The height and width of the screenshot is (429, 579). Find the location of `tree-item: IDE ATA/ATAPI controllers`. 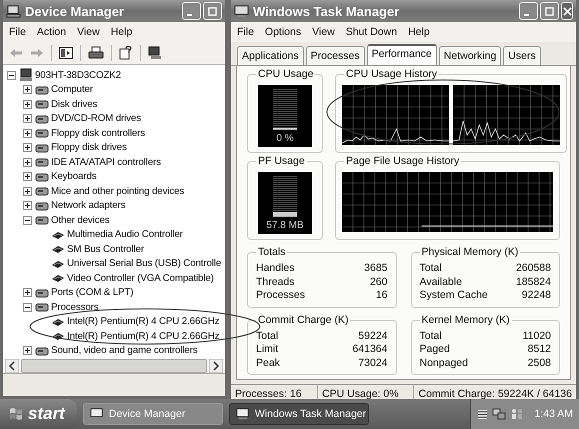

tree-item: IDE ATA/ATAPI controllers is located at coordinates (106, 162).